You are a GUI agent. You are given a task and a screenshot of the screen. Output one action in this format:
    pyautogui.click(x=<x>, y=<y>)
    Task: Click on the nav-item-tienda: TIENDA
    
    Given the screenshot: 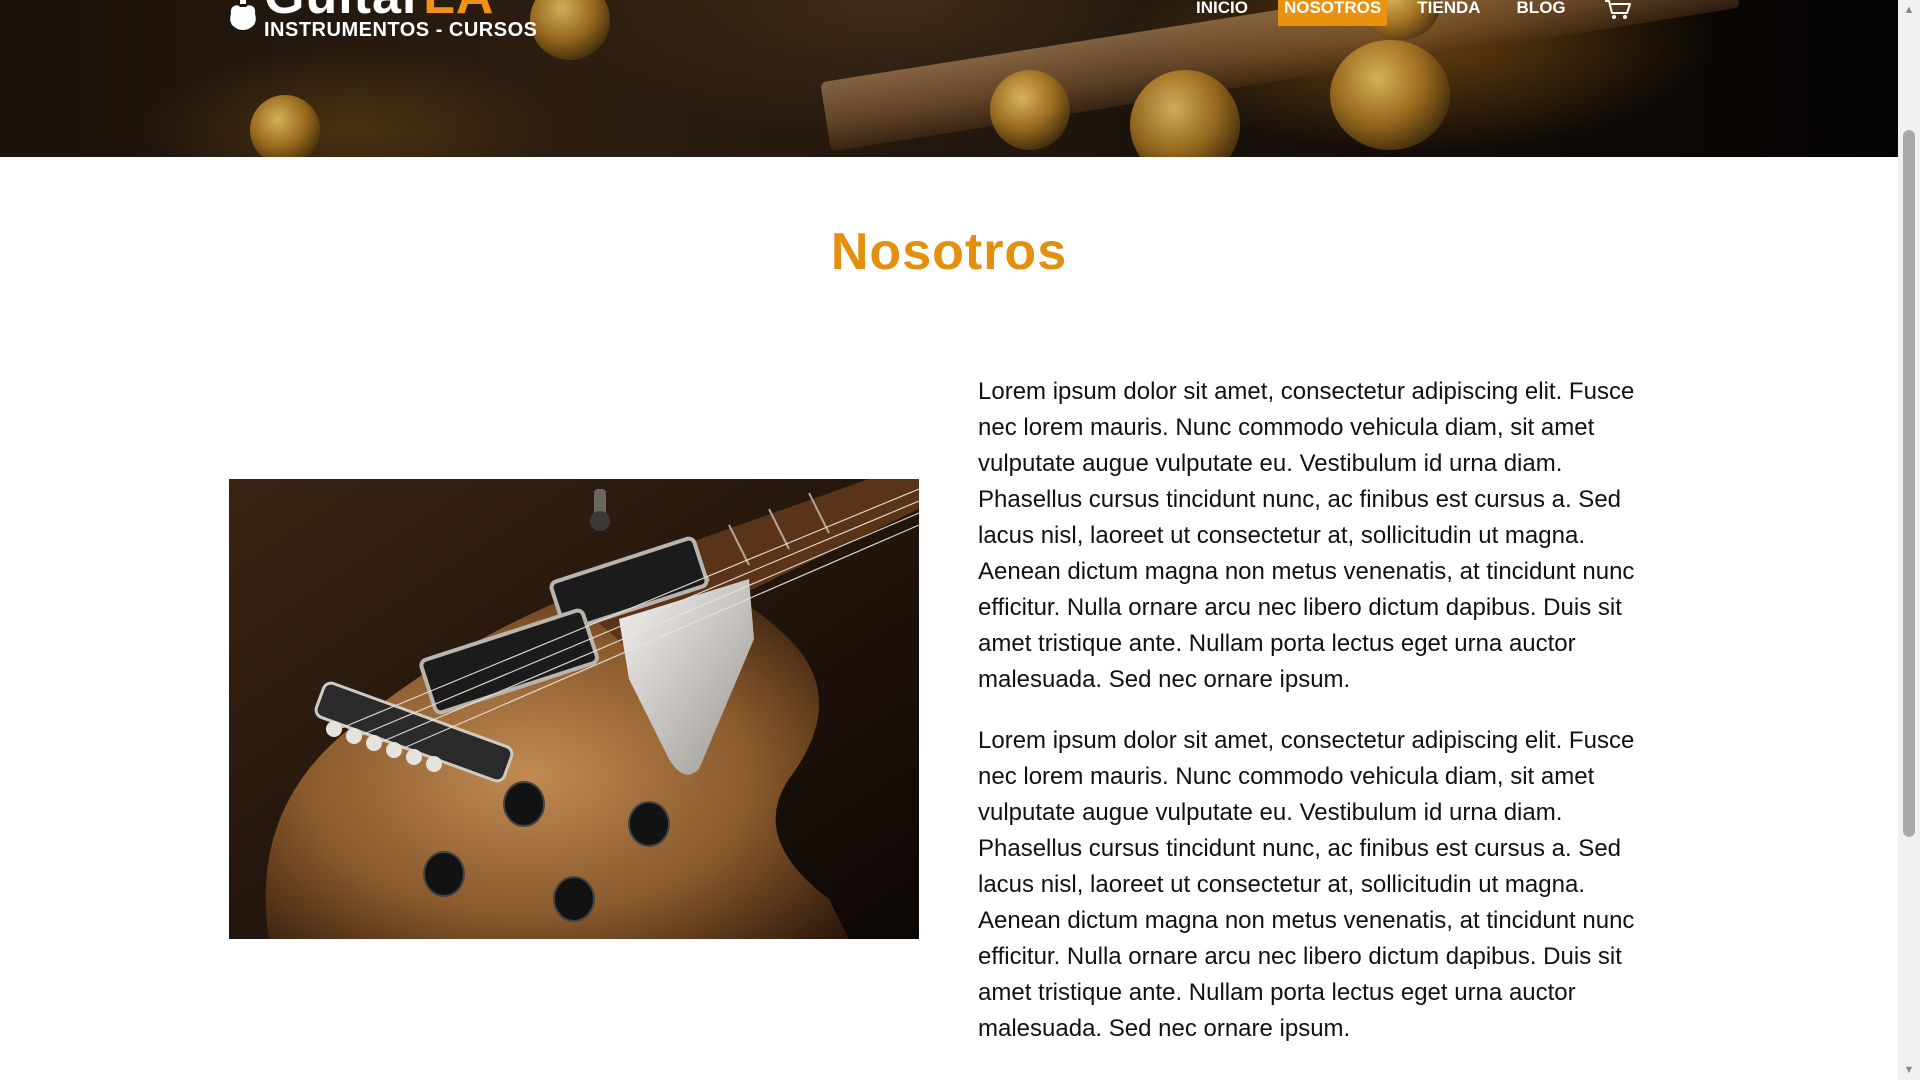 What is the action you would take?
    pyautogui.click(x=1448, y=13)
    